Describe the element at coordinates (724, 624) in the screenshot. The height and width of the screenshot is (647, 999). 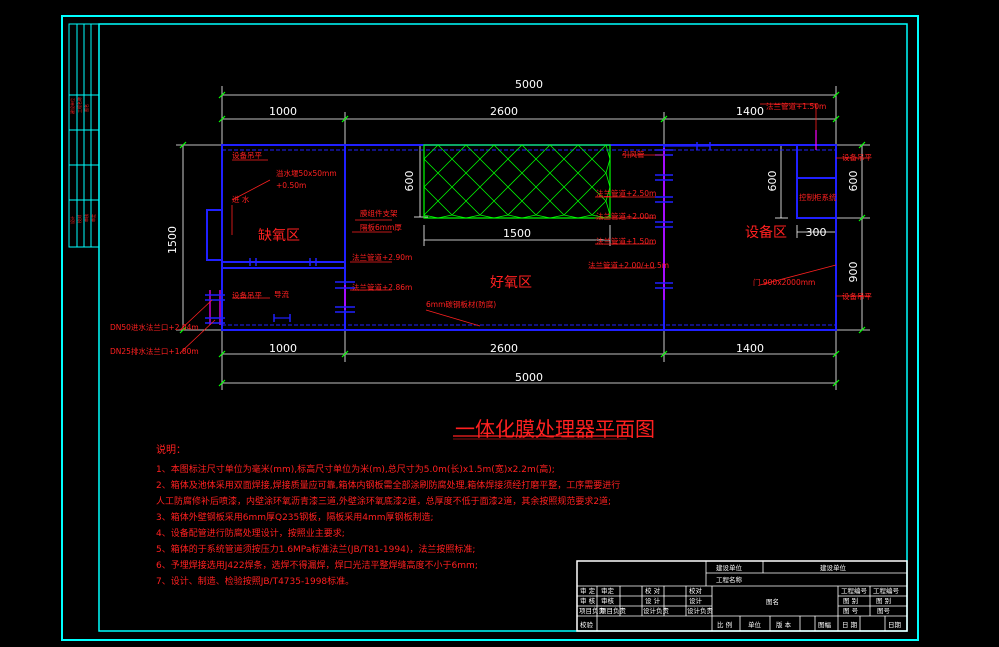
I see `tb-scale: 比 例` at that location.